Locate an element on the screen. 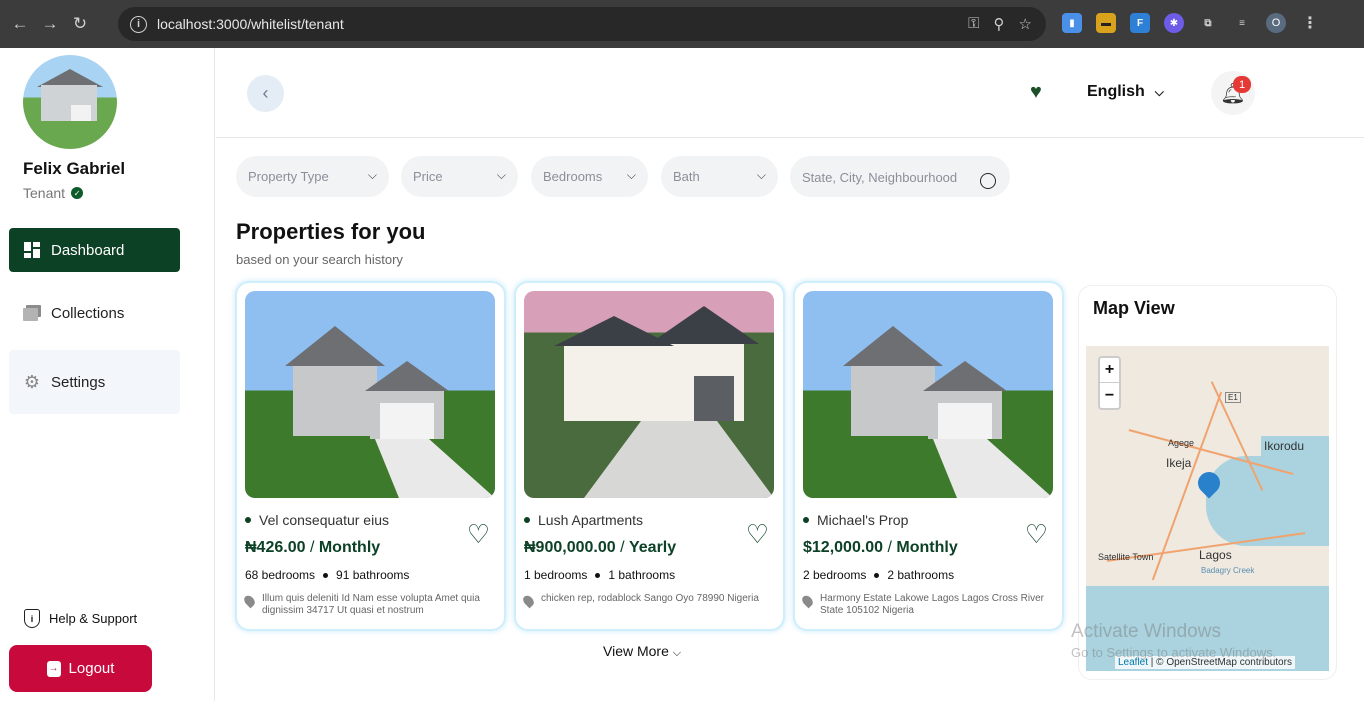  location-search-input is located at coordinates (886, 177).